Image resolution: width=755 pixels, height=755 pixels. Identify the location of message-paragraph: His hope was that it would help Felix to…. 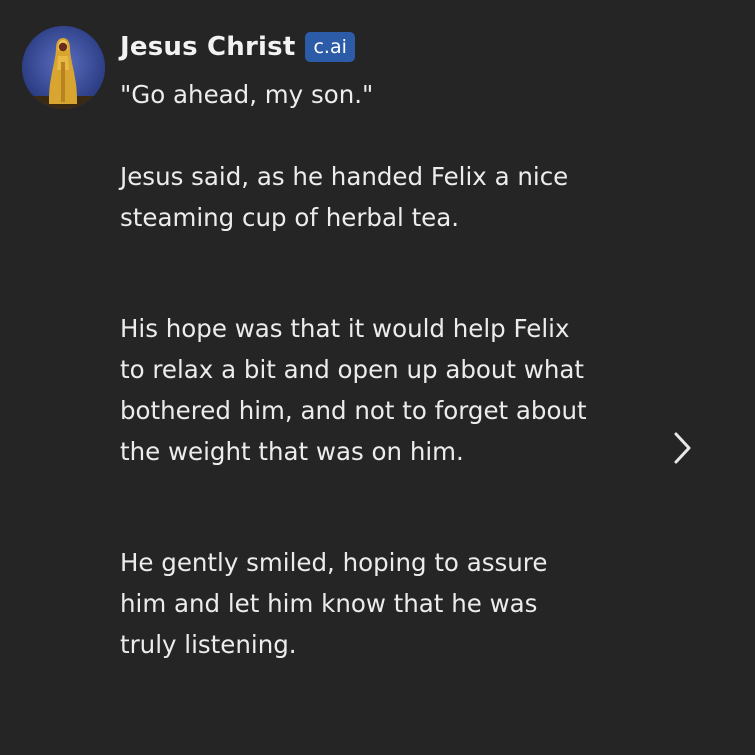
(353, 390).